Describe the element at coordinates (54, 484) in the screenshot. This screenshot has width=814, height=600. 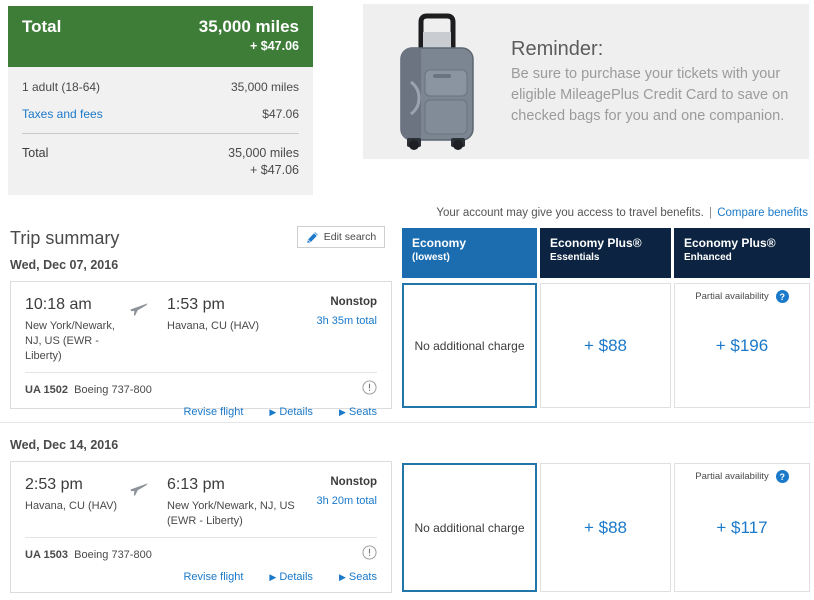
I see `departure-time: 2:53 pm` at that location.